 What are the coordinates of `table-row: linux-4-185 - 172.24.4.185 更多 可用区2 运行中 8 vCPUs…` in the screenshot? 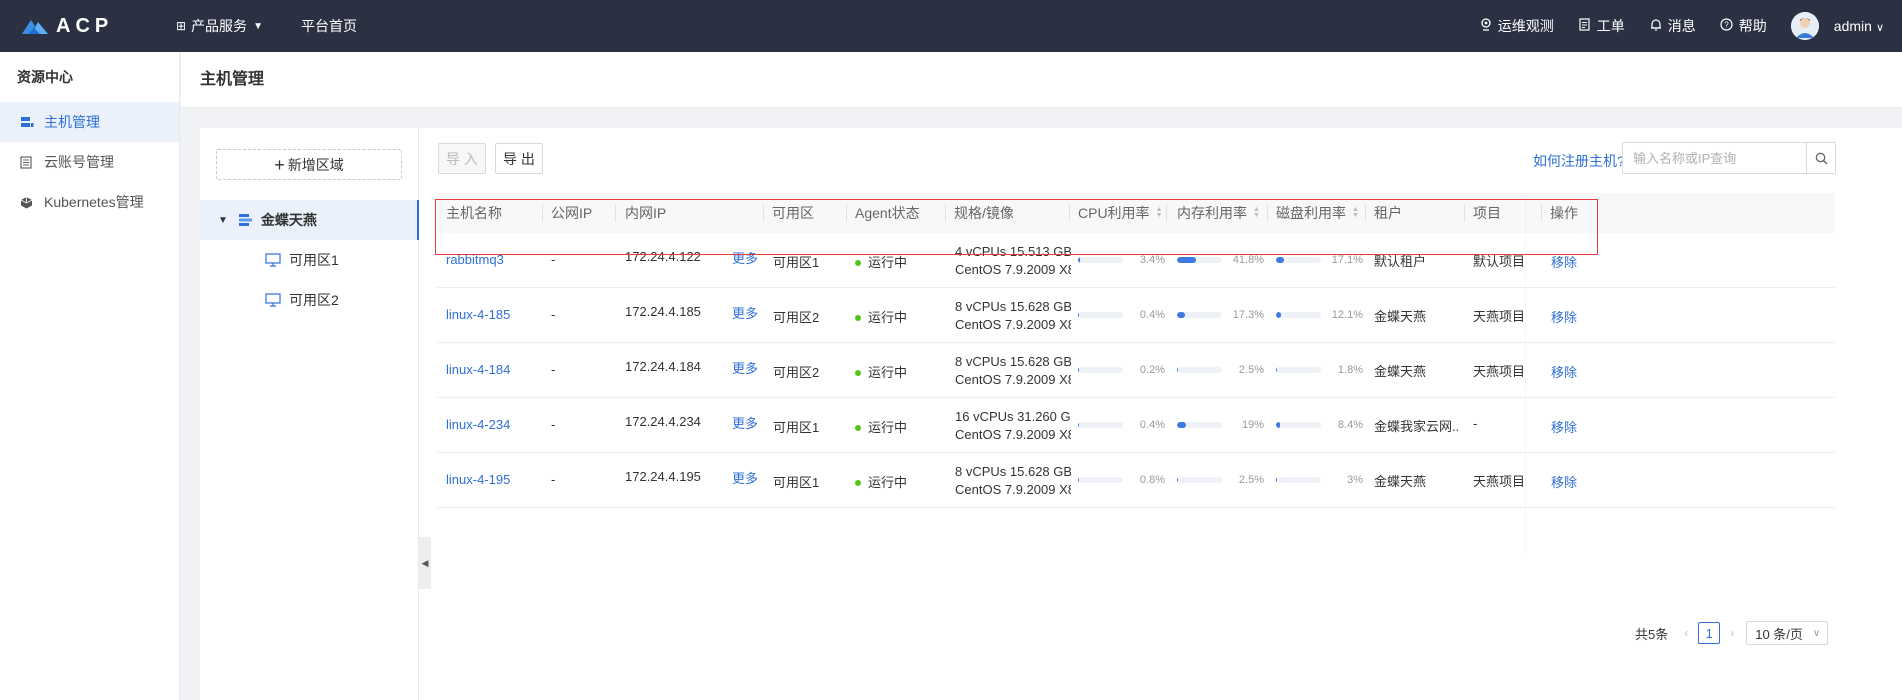 It's located at (1136, 315).